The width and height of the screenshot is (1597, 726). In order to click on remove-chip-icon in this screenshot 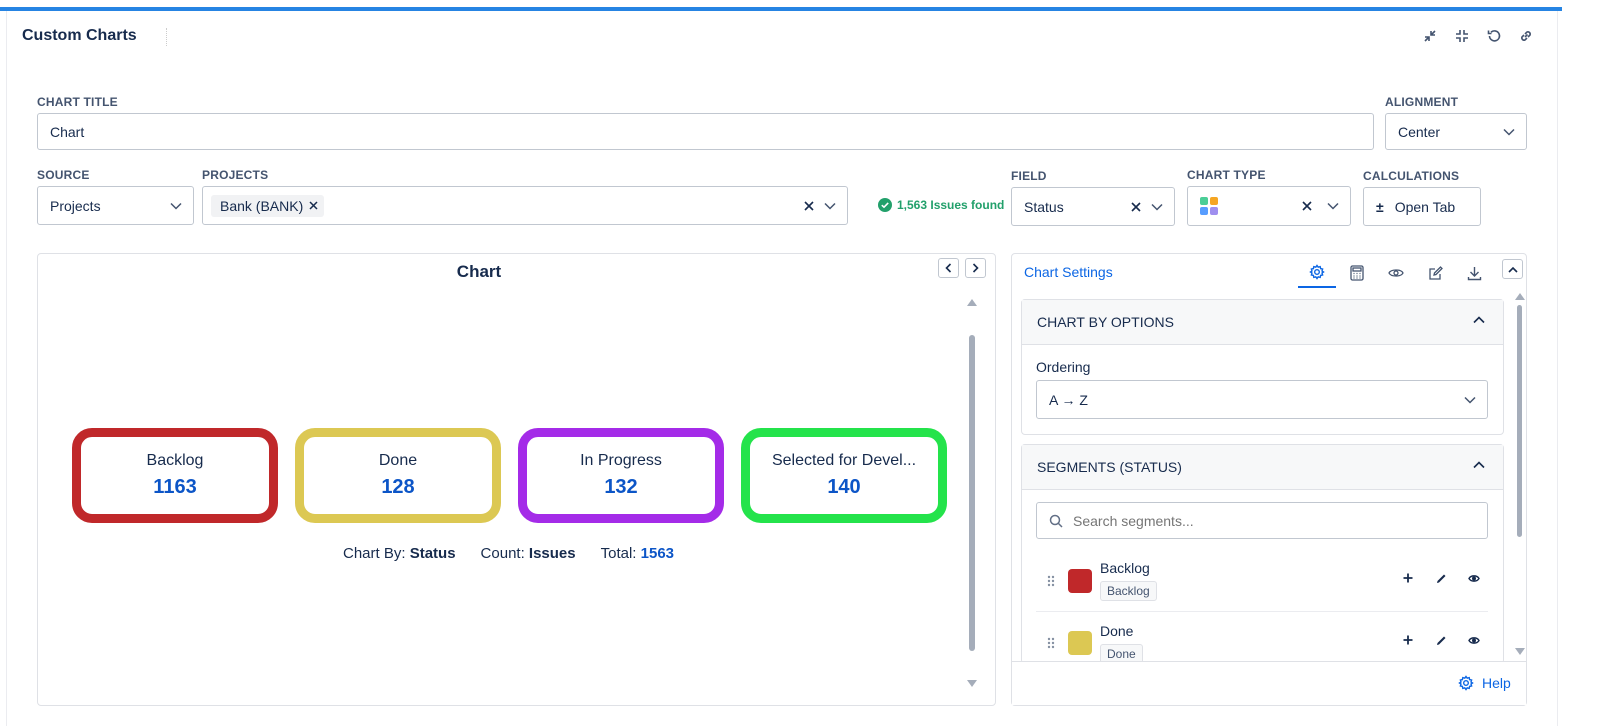, I will do `click(313, 205)`.